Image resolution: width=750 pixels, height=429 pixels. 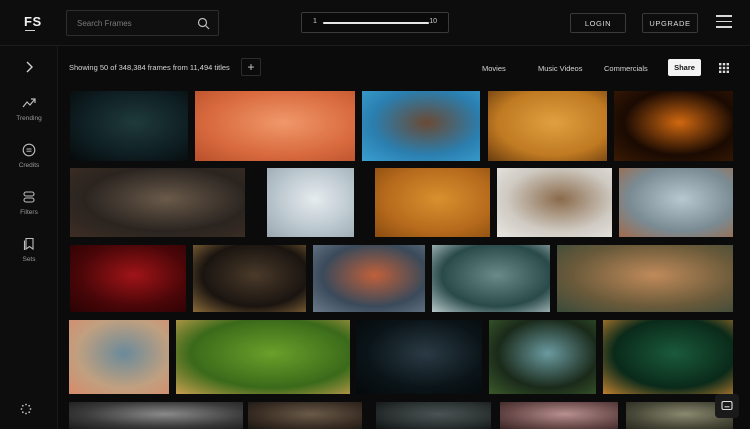 What do you see at coordinates (724, 68) in the screenshot?
I see `grid-view-icon` at bounding box center [724, 68].